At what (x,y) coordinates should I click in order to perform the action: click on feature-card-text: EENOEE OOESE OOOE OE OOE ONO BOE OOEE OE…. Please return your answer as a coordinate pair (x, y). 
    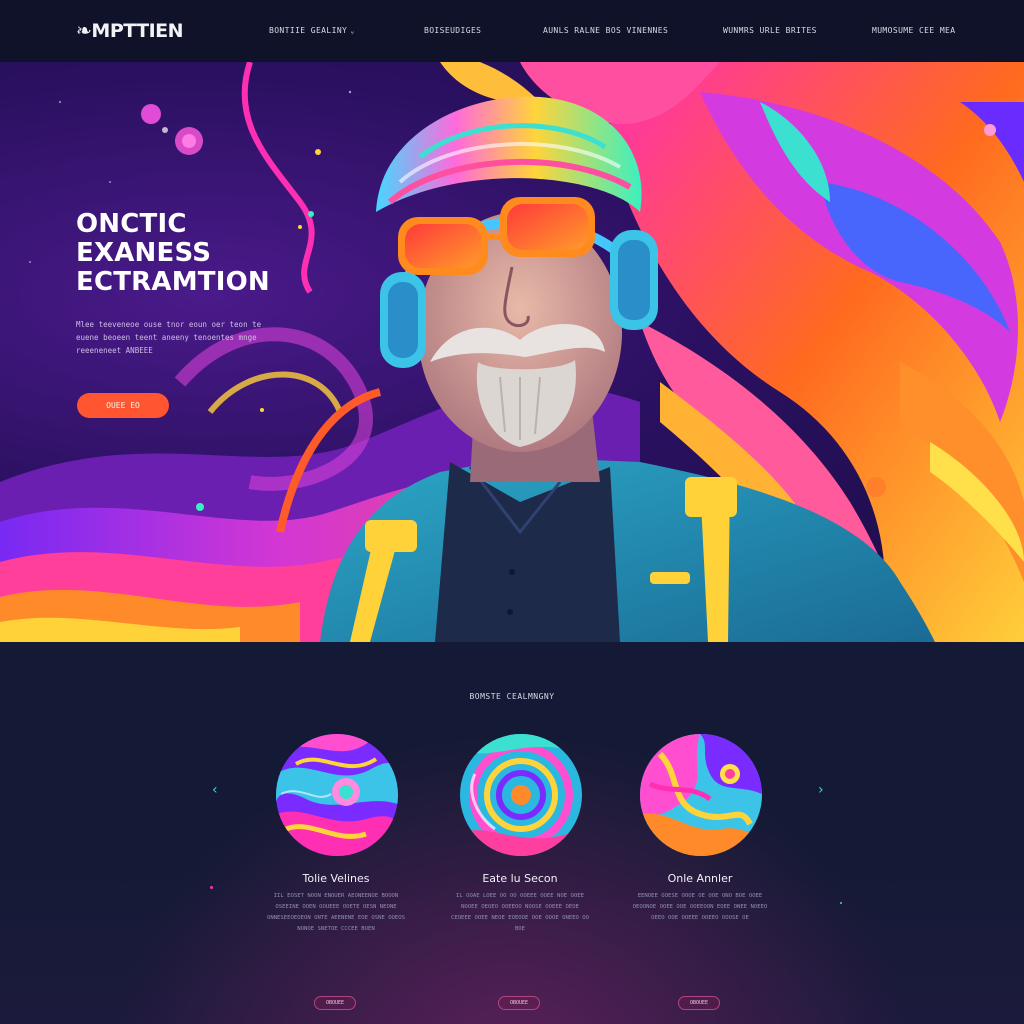
    Looking at the image, I should click on (700, 907).